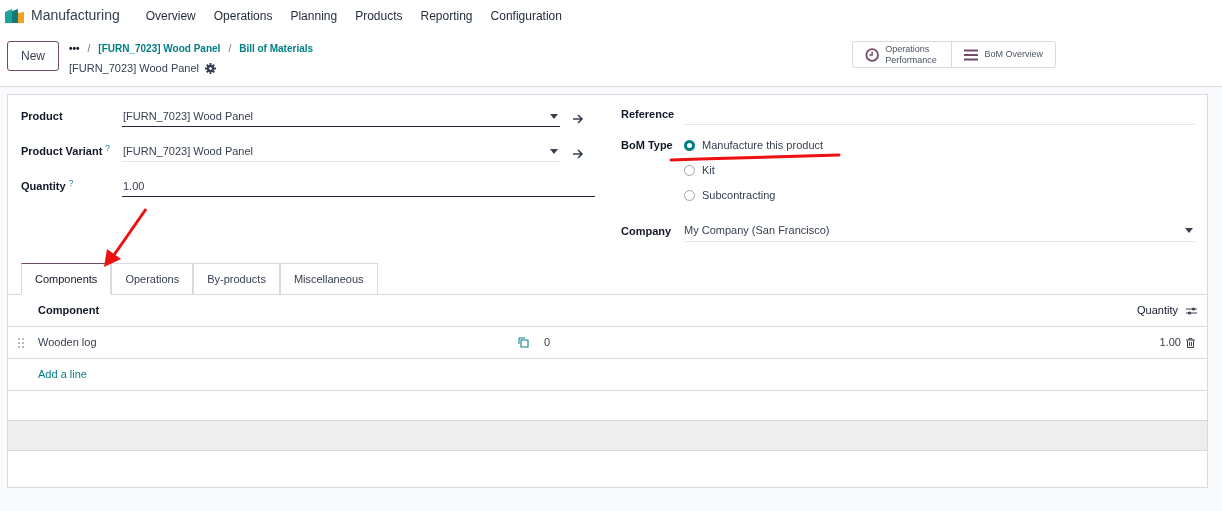 The image size is (1222, 511). What do you see at coordinates (134, 68) in the screenshot?
I see `record-title: [FURN_7023] Wood Panel` at bounding box center [134, 68].